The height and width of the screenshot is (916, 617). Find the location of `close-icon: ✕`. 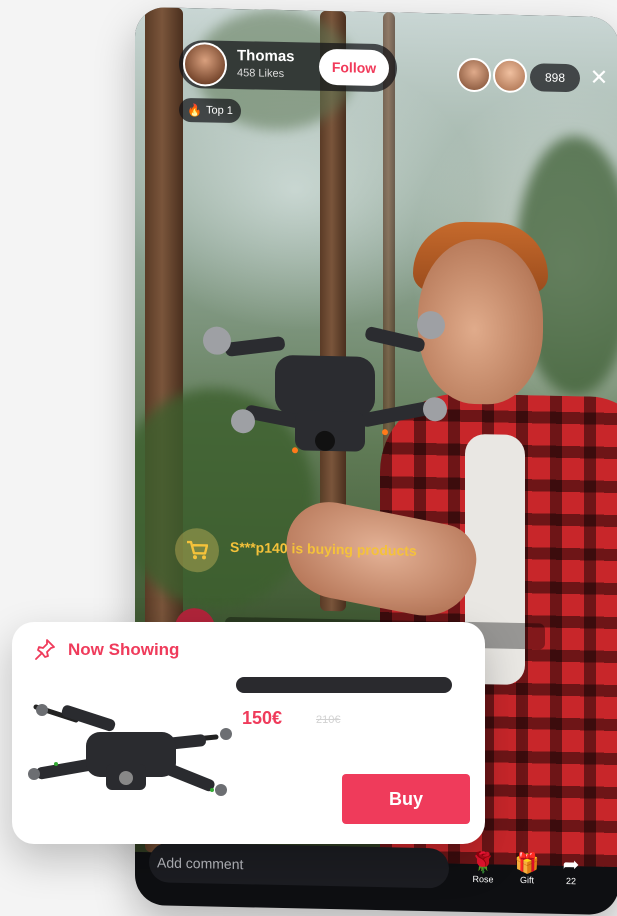

close-icon: ✕ is located at coordinates (599, 78).